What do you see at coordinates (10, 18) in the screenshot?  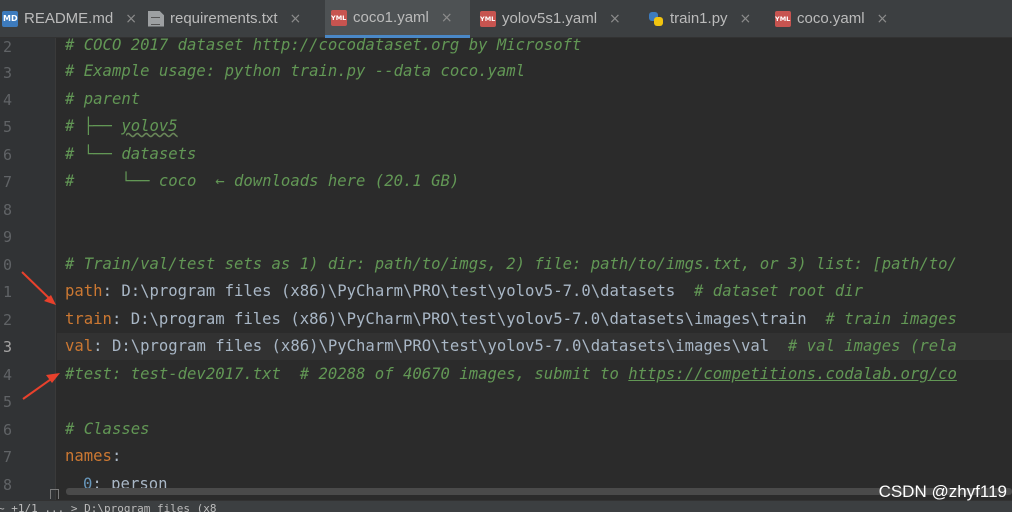 I see `markdown-file-icon` at bounding box center [10, 18].